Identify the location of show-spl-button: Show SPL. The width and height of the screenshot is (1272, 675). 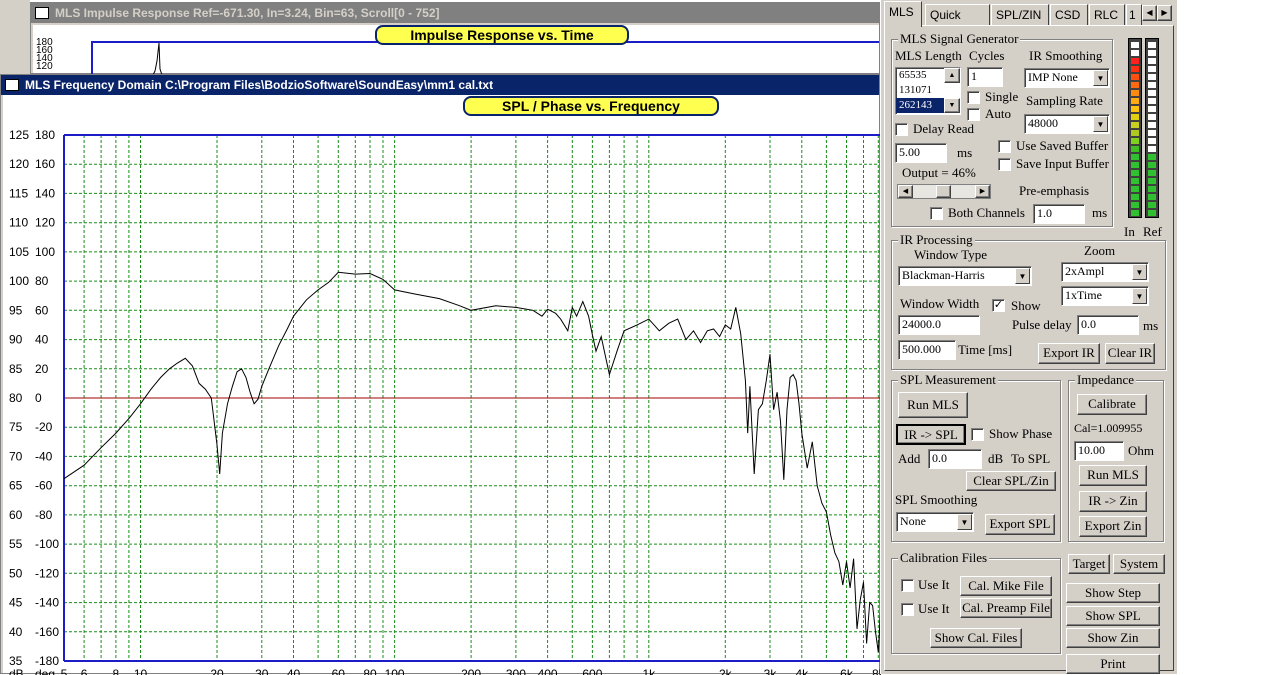
(1113, 616).